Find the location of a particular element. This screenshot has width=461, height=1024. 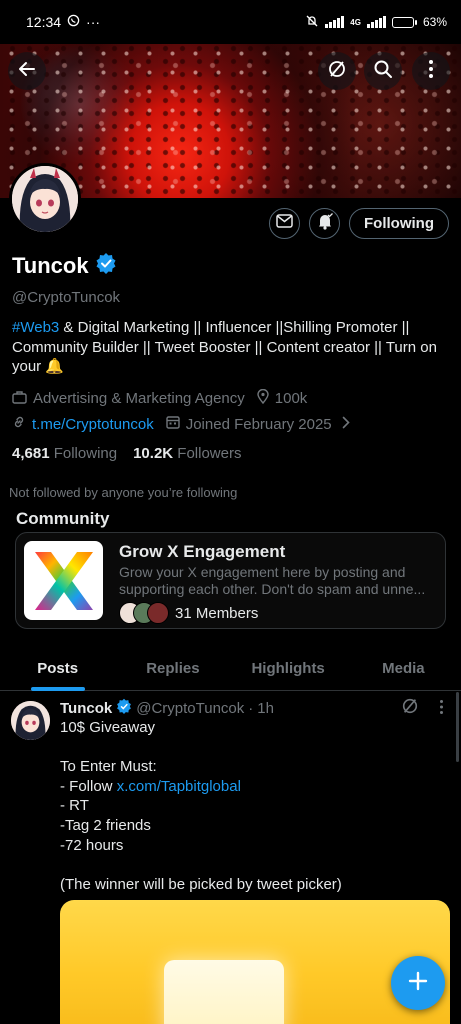

not-followed-note: Not followed by anyone you’re following is located at coordinates (123, 492).